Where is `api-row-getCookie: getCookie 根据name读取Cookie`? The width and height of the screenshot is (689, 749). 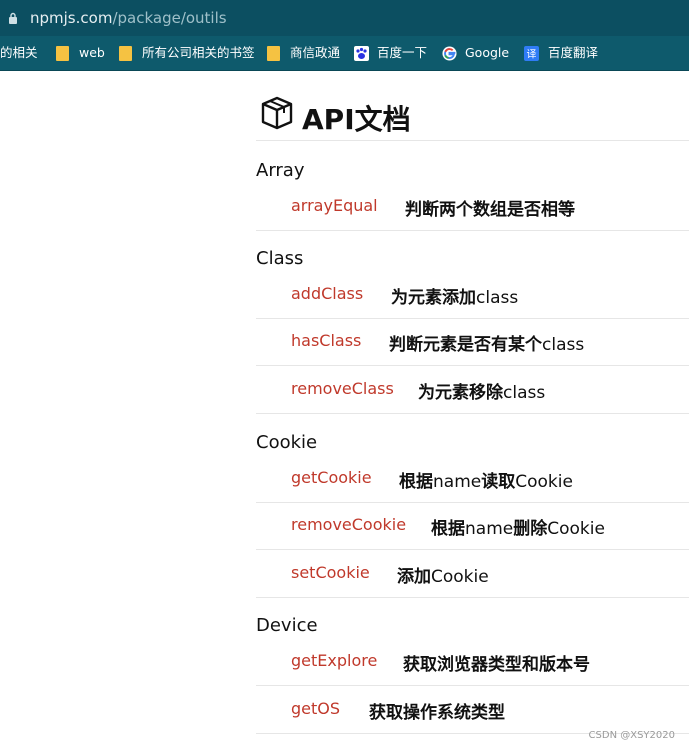
api-row-getCookie: getCookie 根据name读取Cookie is located at coordinates (472, 479).